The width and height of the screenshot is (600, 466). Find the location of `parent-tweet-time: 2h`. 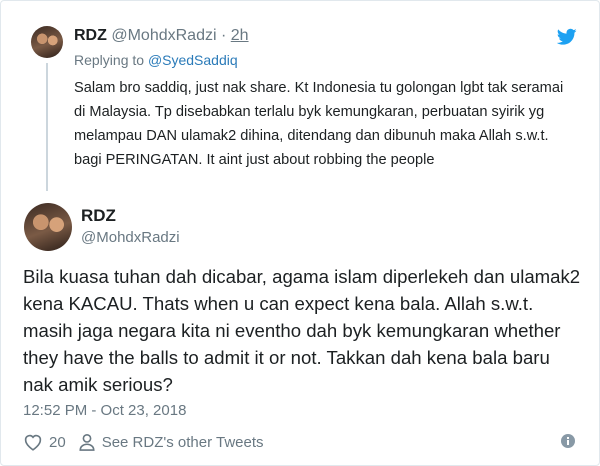

parent-tweet-time: 2h is located at coordinates (240, 35).